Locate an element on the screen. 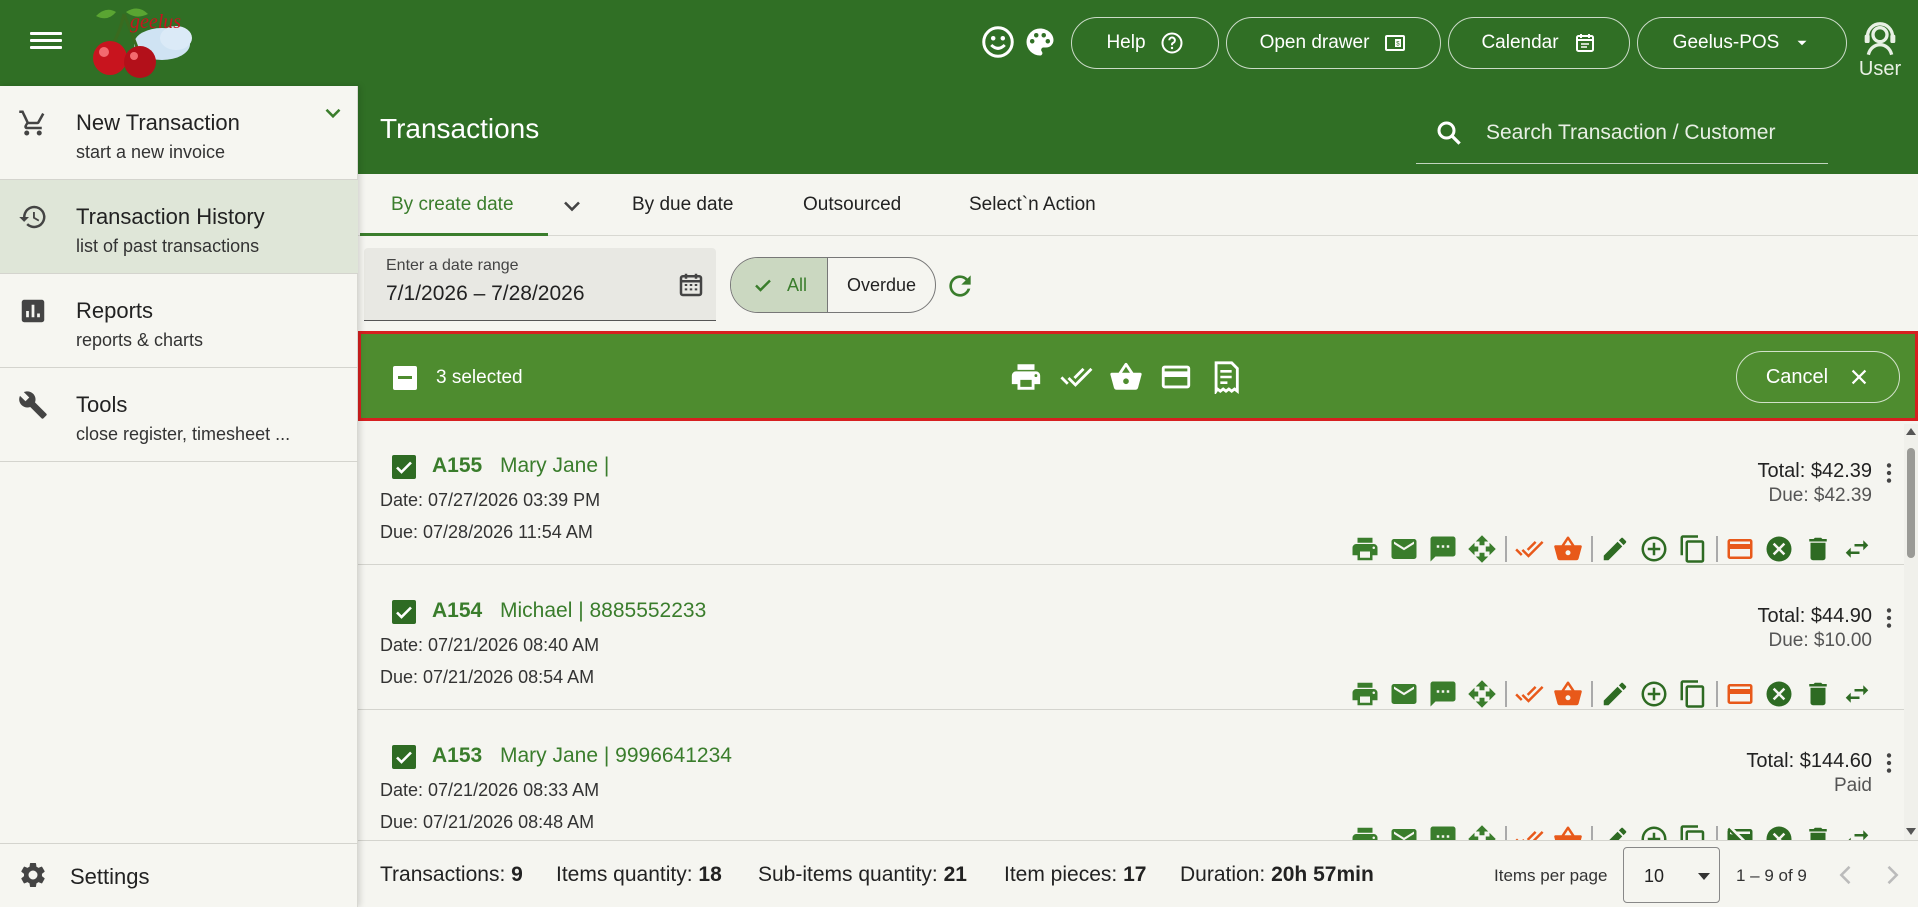  scroll-thumb is located at coordinates (1911, 503).